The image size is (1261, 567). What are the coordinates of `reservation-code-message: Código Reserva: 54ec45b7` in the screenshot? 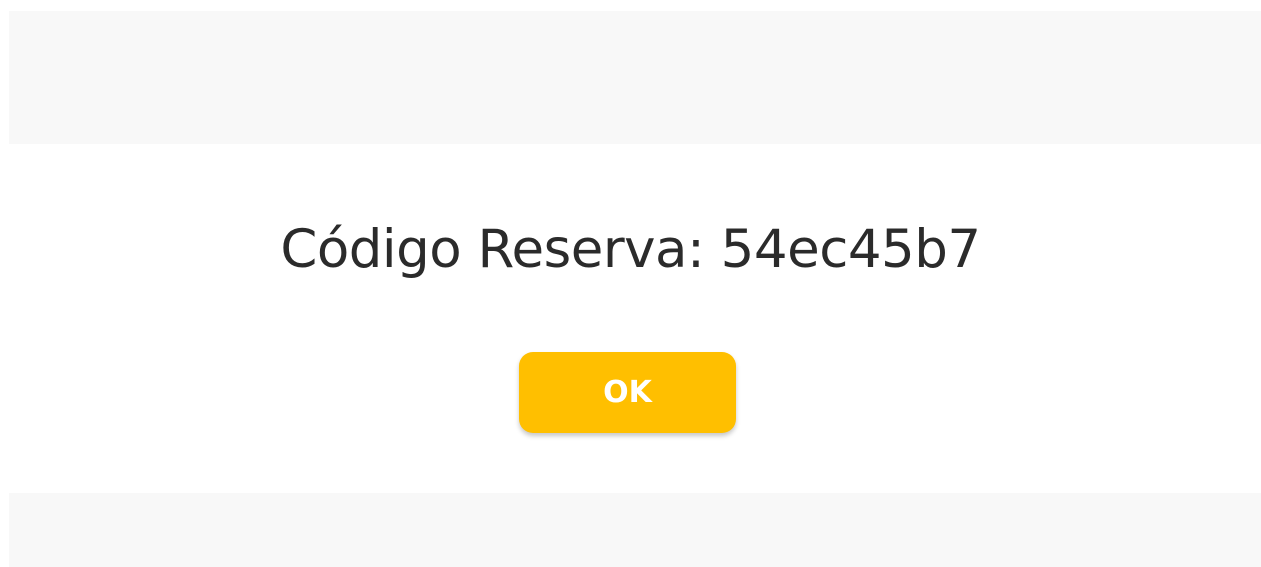 It's located at (630, 249).